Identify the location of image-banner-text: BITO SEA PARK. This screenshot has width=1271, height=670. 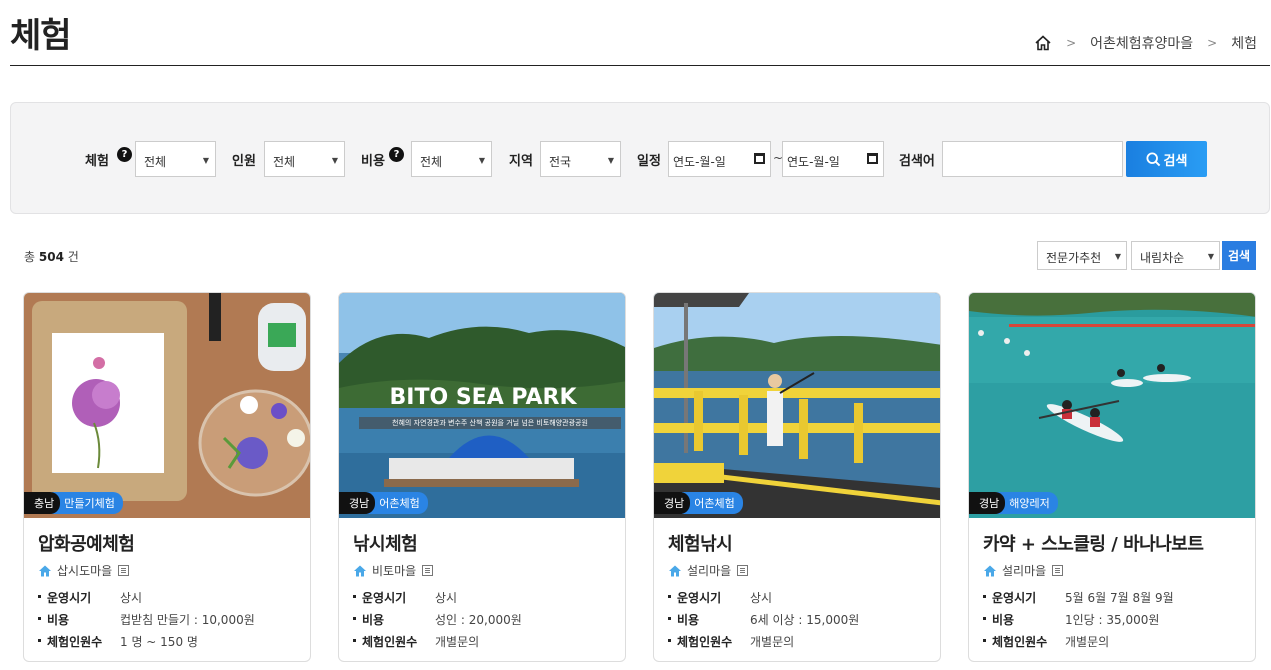
(483, 397).